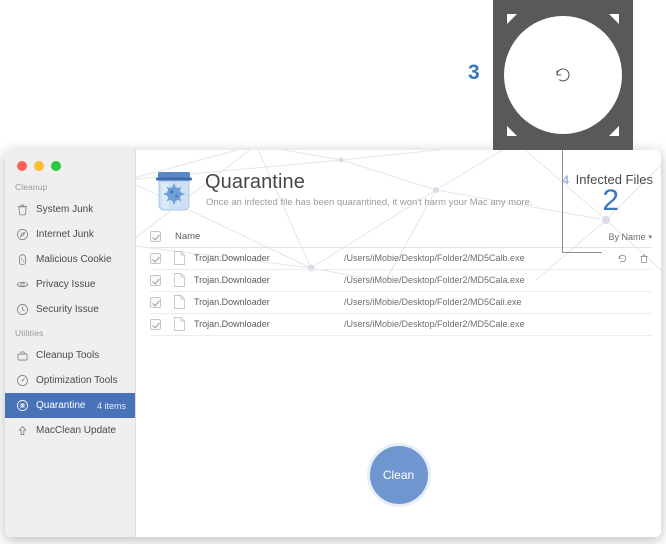  What do you see at coordinates (614, 19) in the screenshot?
I see `corner-marker-top-right-icon` at bounding box center [614, 19].